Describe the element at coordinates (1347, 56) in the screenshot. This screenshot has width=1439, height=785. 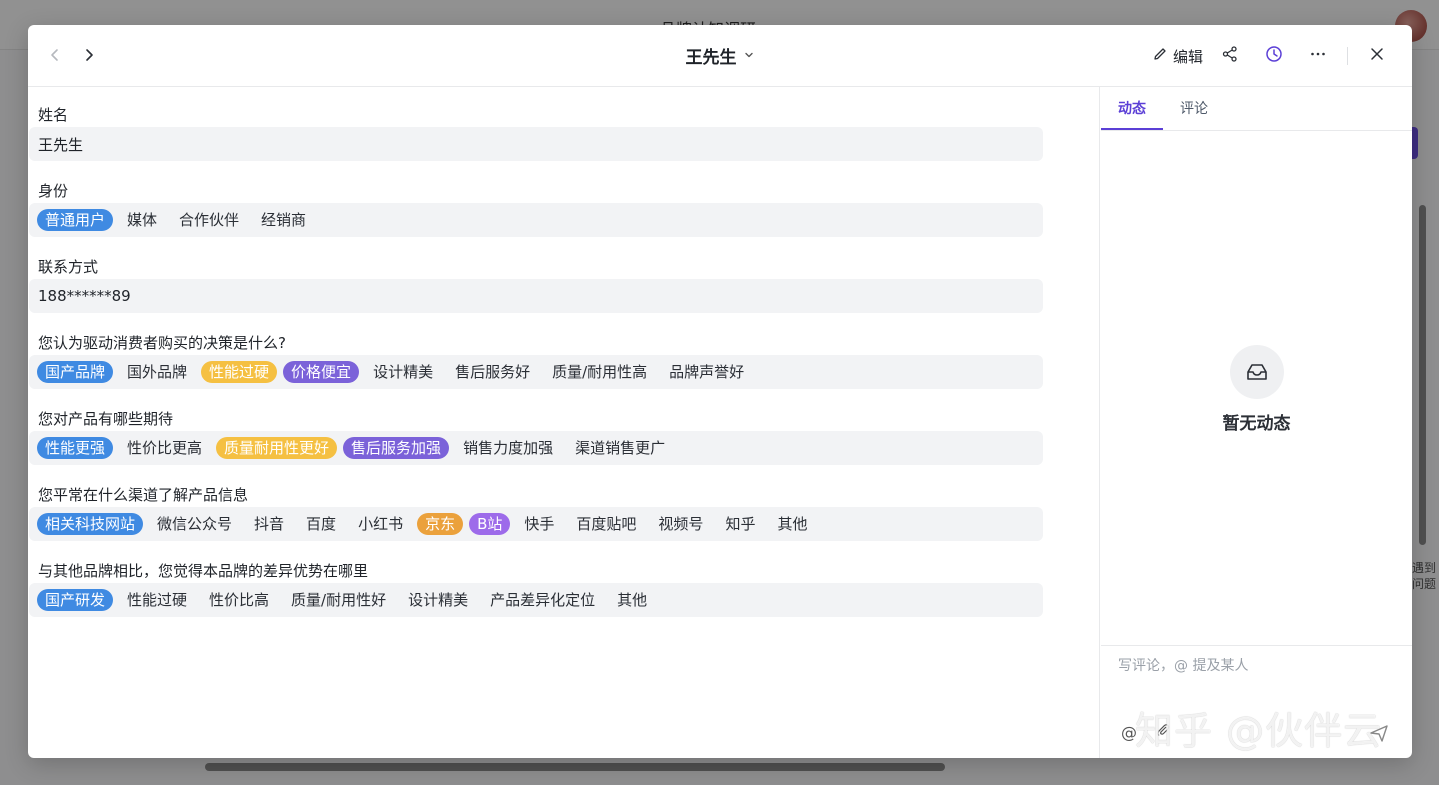
I see `header-divider` at that location.